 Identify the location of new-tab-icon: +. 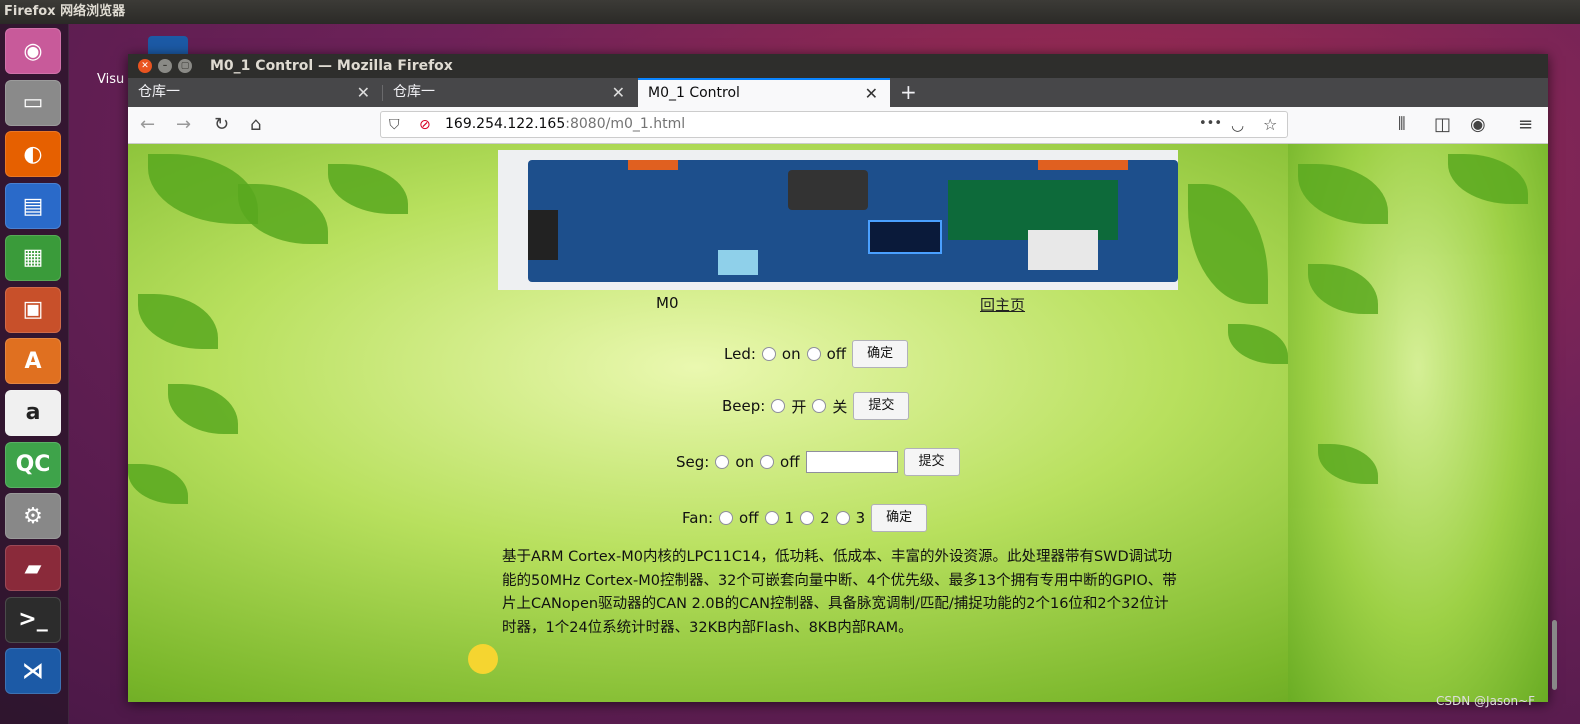
(908, 92).